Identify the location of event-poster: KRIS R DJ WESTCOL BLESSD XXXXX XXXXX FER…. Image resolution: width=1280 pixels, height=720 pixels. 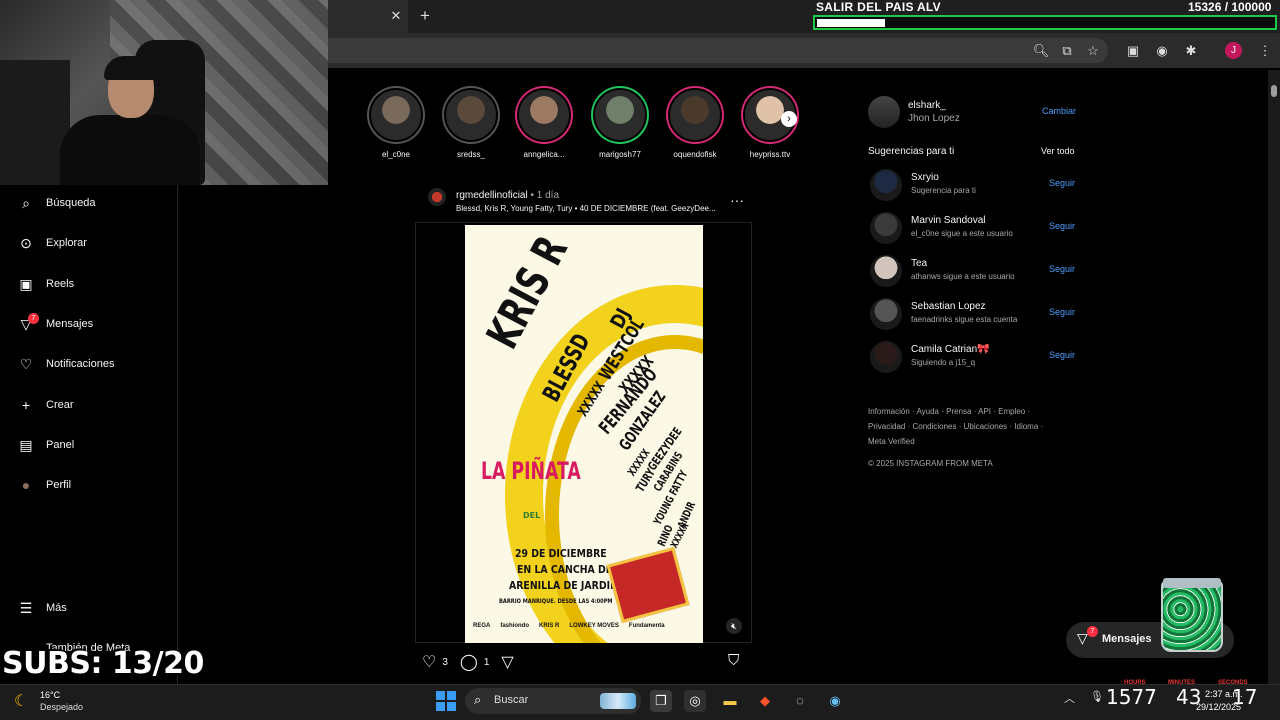
(584, 434).